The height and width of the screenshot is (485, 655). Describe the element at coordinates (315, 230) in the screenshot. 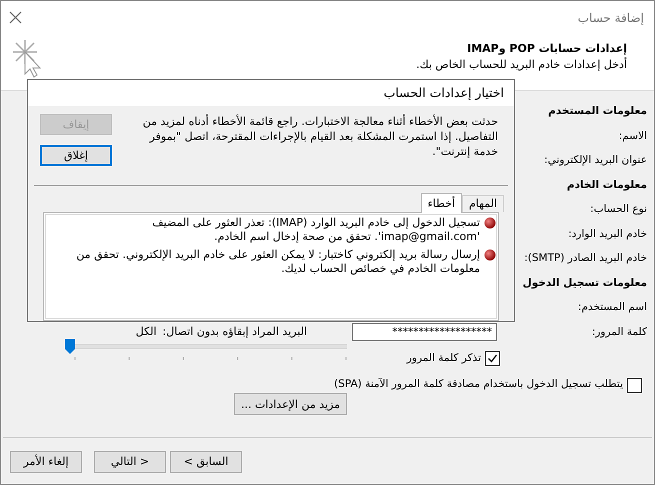

I see `error-item: تسجيل الدخول إلى خادم البريد الوارد (IMAP): تعذر العثور على المضيف 'imap@gmail.com'. تحقق من صحة إدخال اسم الخادم.` at that location.